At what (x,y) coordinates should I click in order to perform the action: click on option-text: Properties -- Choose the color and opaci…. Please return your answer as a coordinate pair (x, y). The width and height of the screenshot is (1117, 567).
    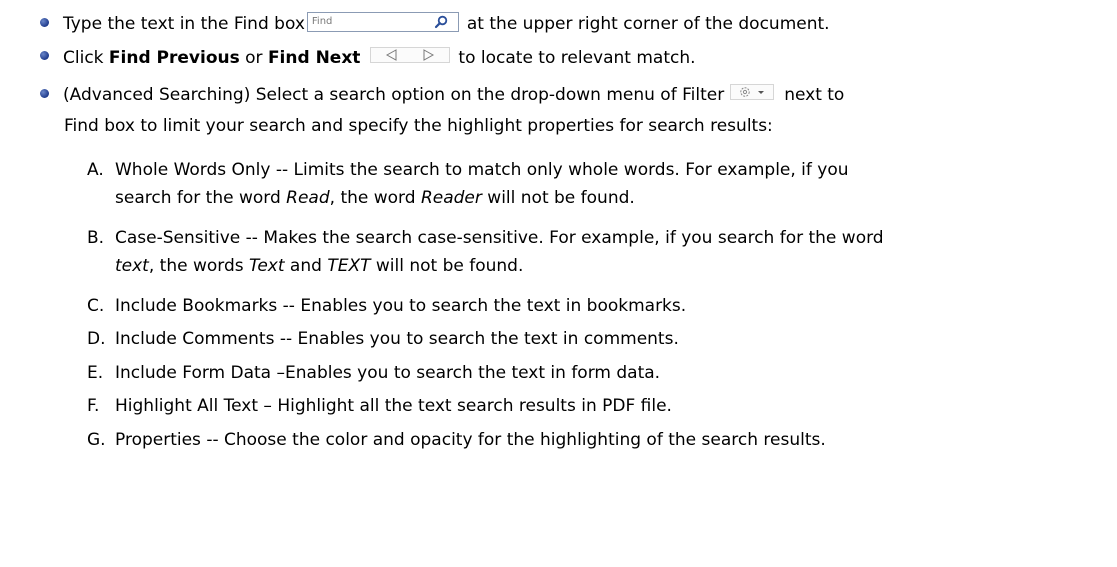
    Looking at the image, I should click on (470, 440).